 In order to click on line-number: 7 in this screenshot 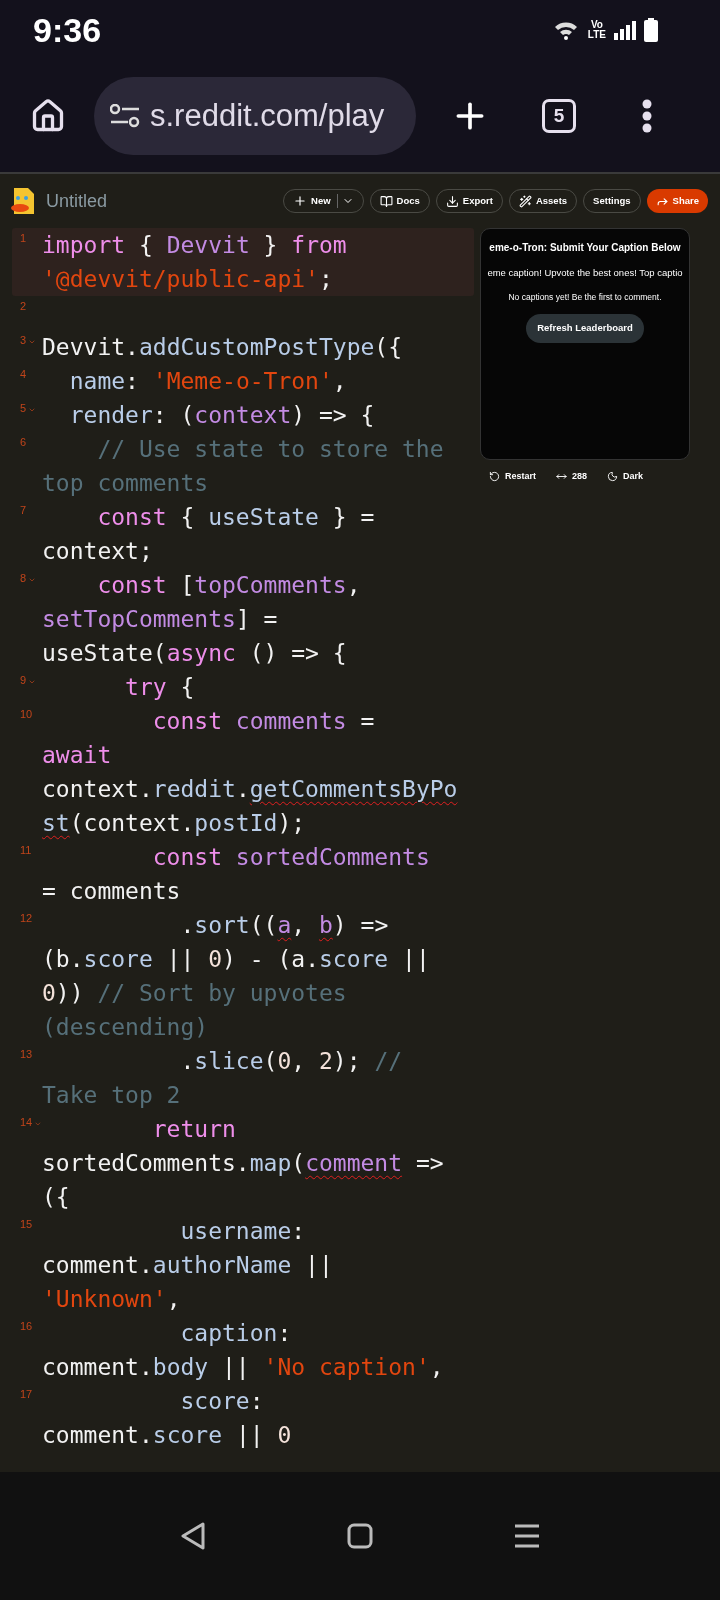, I will do `click(23, 510)`.